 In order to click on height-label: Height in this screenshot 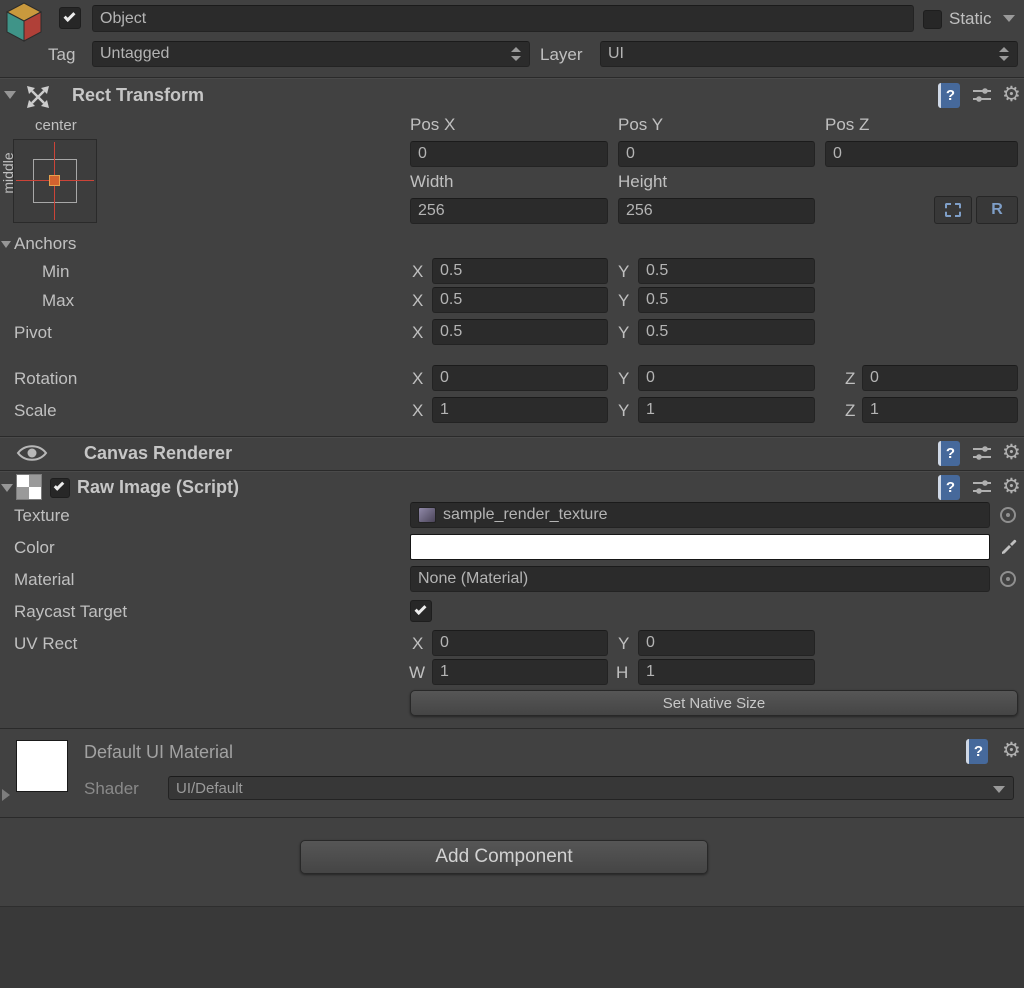, I will do `click(643, 181)`.